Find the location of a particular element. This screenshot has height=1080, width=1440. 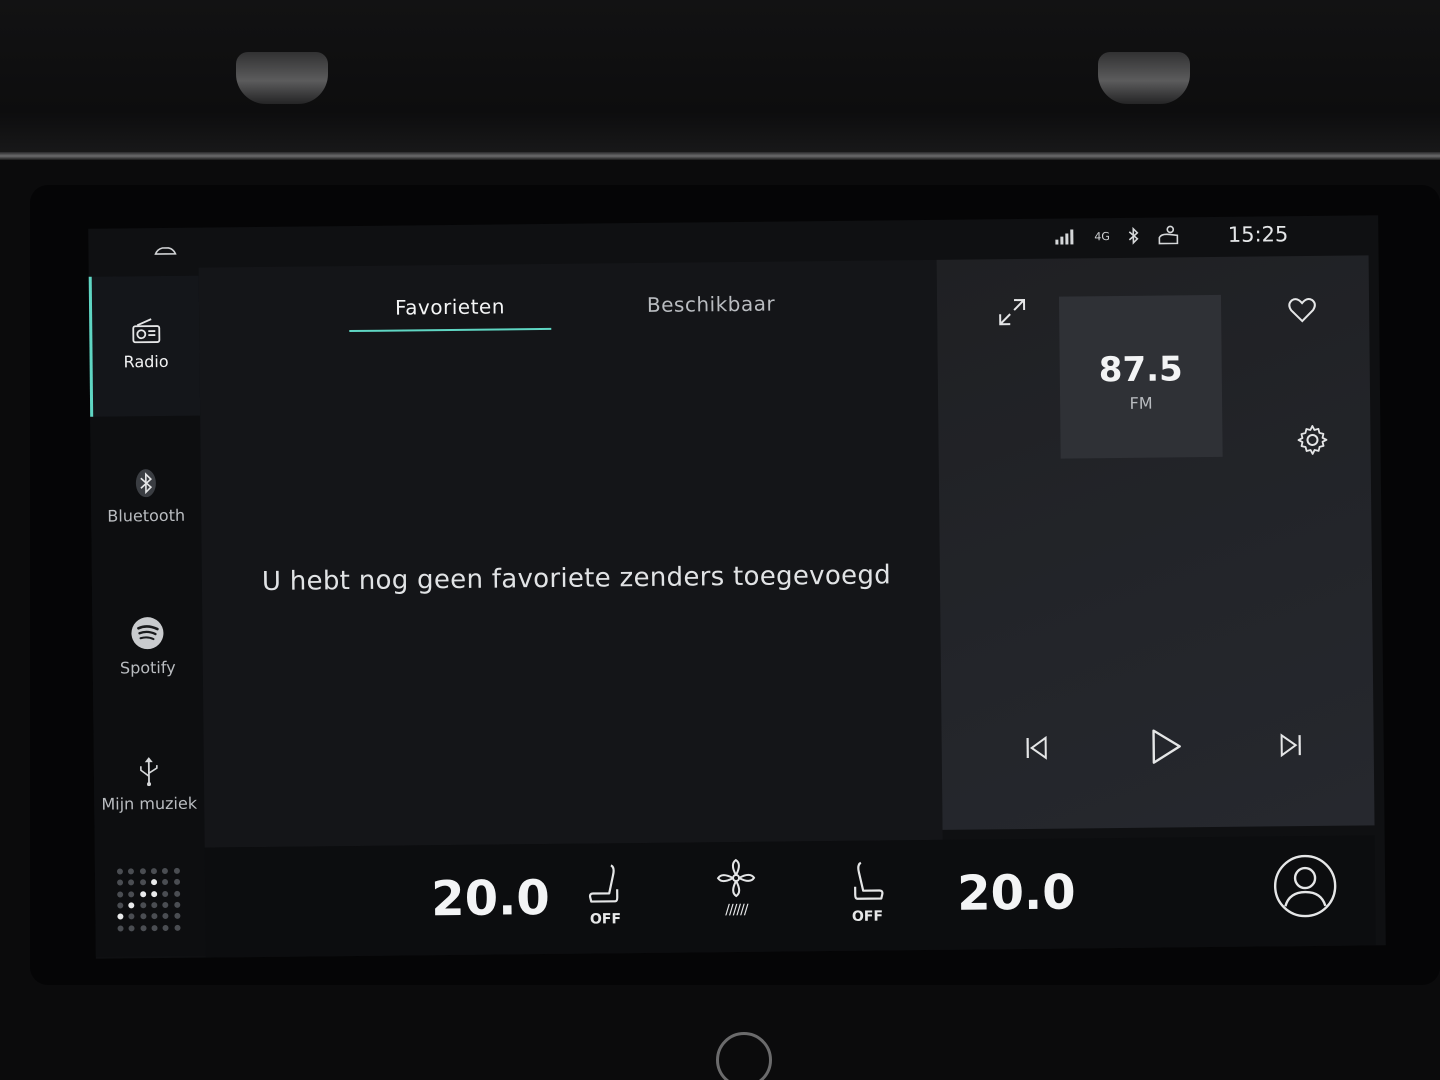

gear-icon is located at coordinates (1312, 440).